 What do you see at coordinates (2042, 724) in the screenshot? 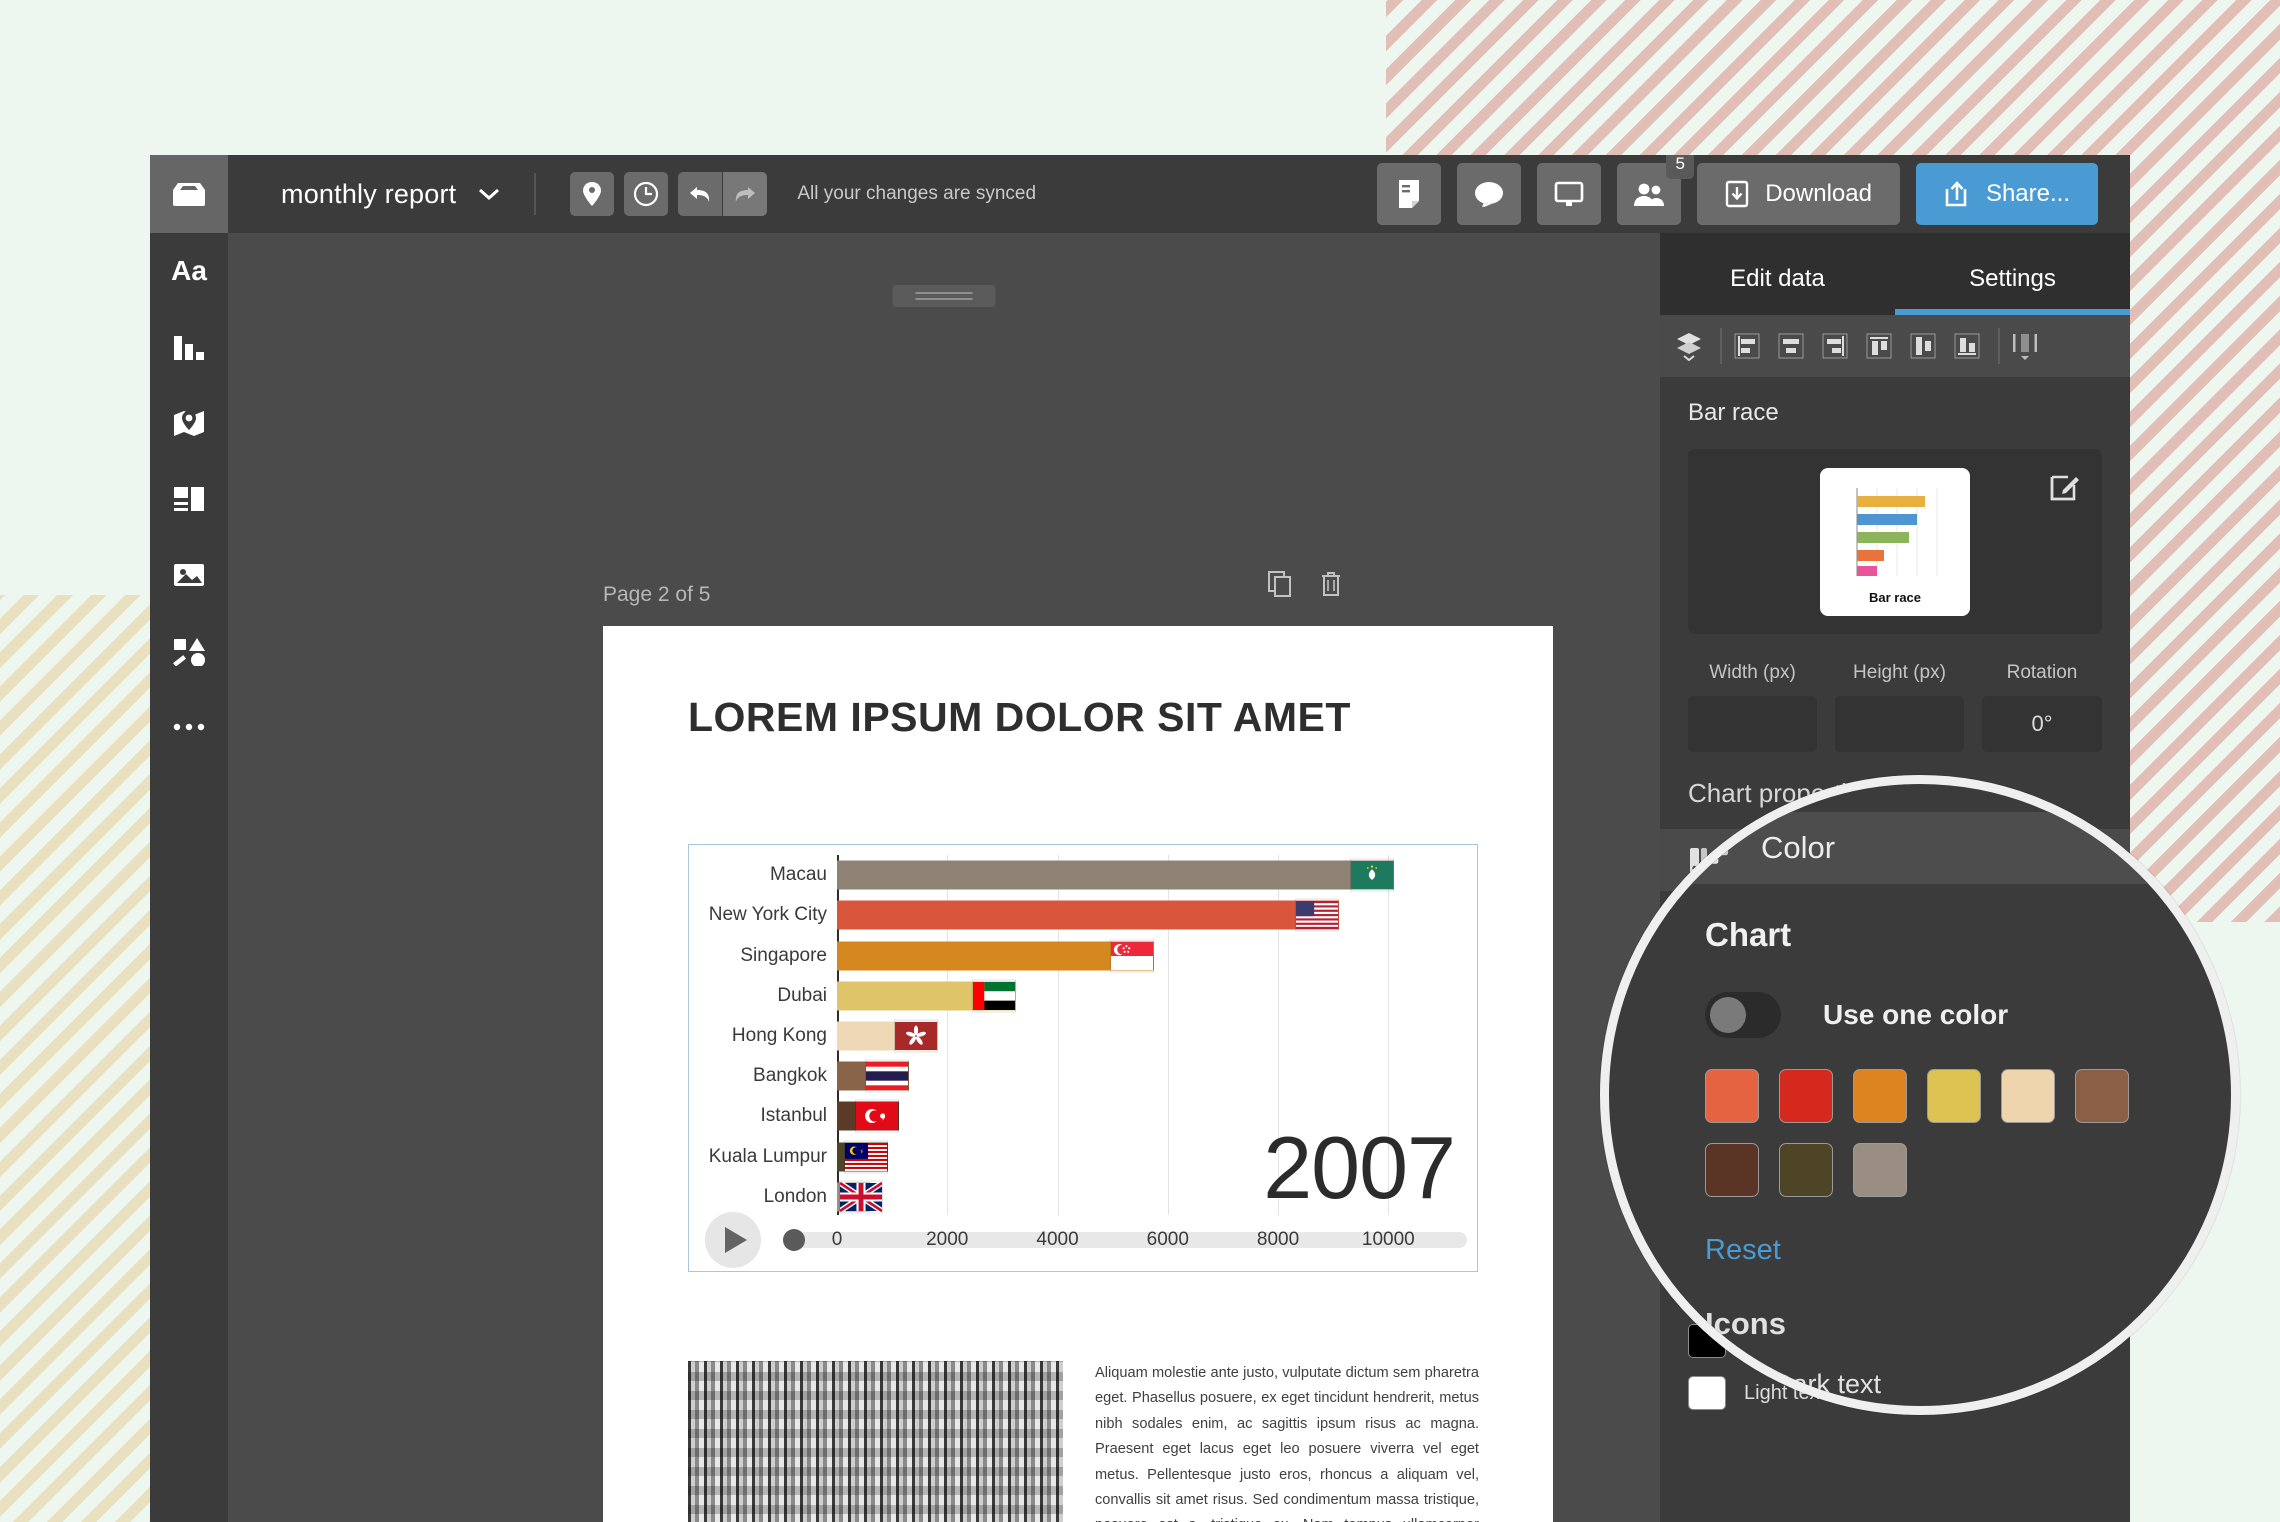
I see `rotation-input: 0°` at bounding box center [2042, 724].